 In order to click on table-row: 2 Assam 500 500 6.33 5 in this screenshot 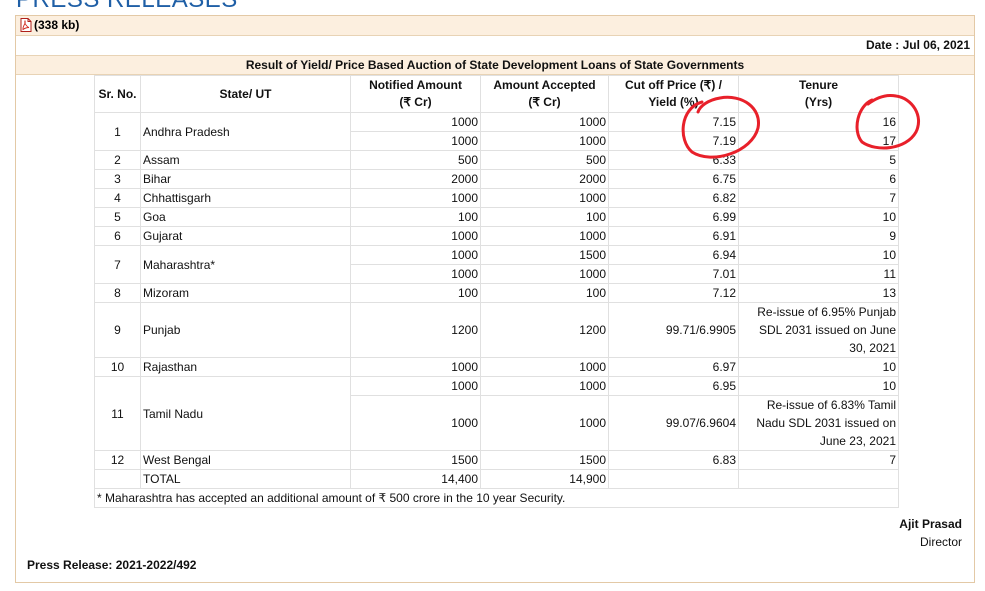, I will do `click(496, 160)`.